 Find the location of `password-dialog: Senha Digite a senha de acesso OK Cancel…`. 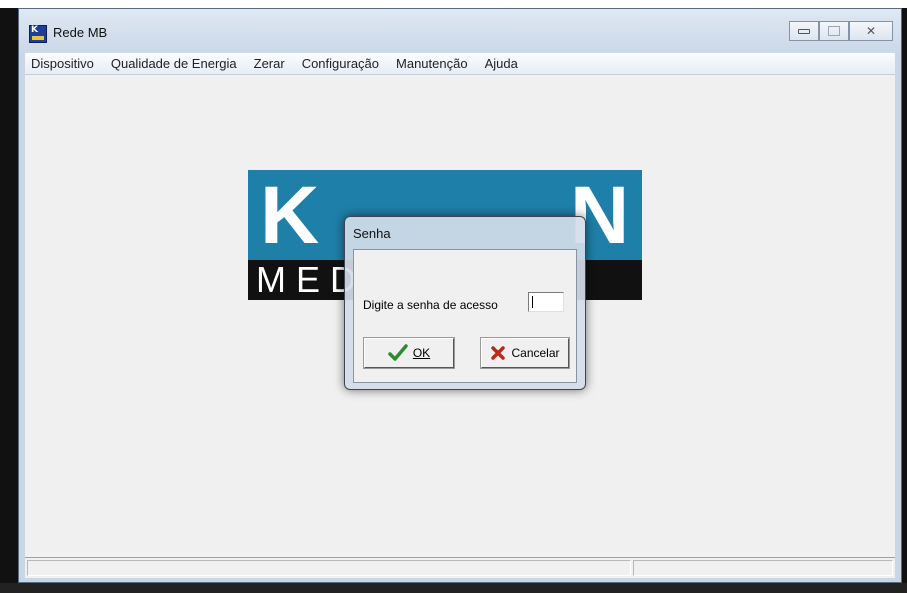

password-dialog: Senha Digite a senha de acesso OK Cancel… is located at coordinates (465, 303).